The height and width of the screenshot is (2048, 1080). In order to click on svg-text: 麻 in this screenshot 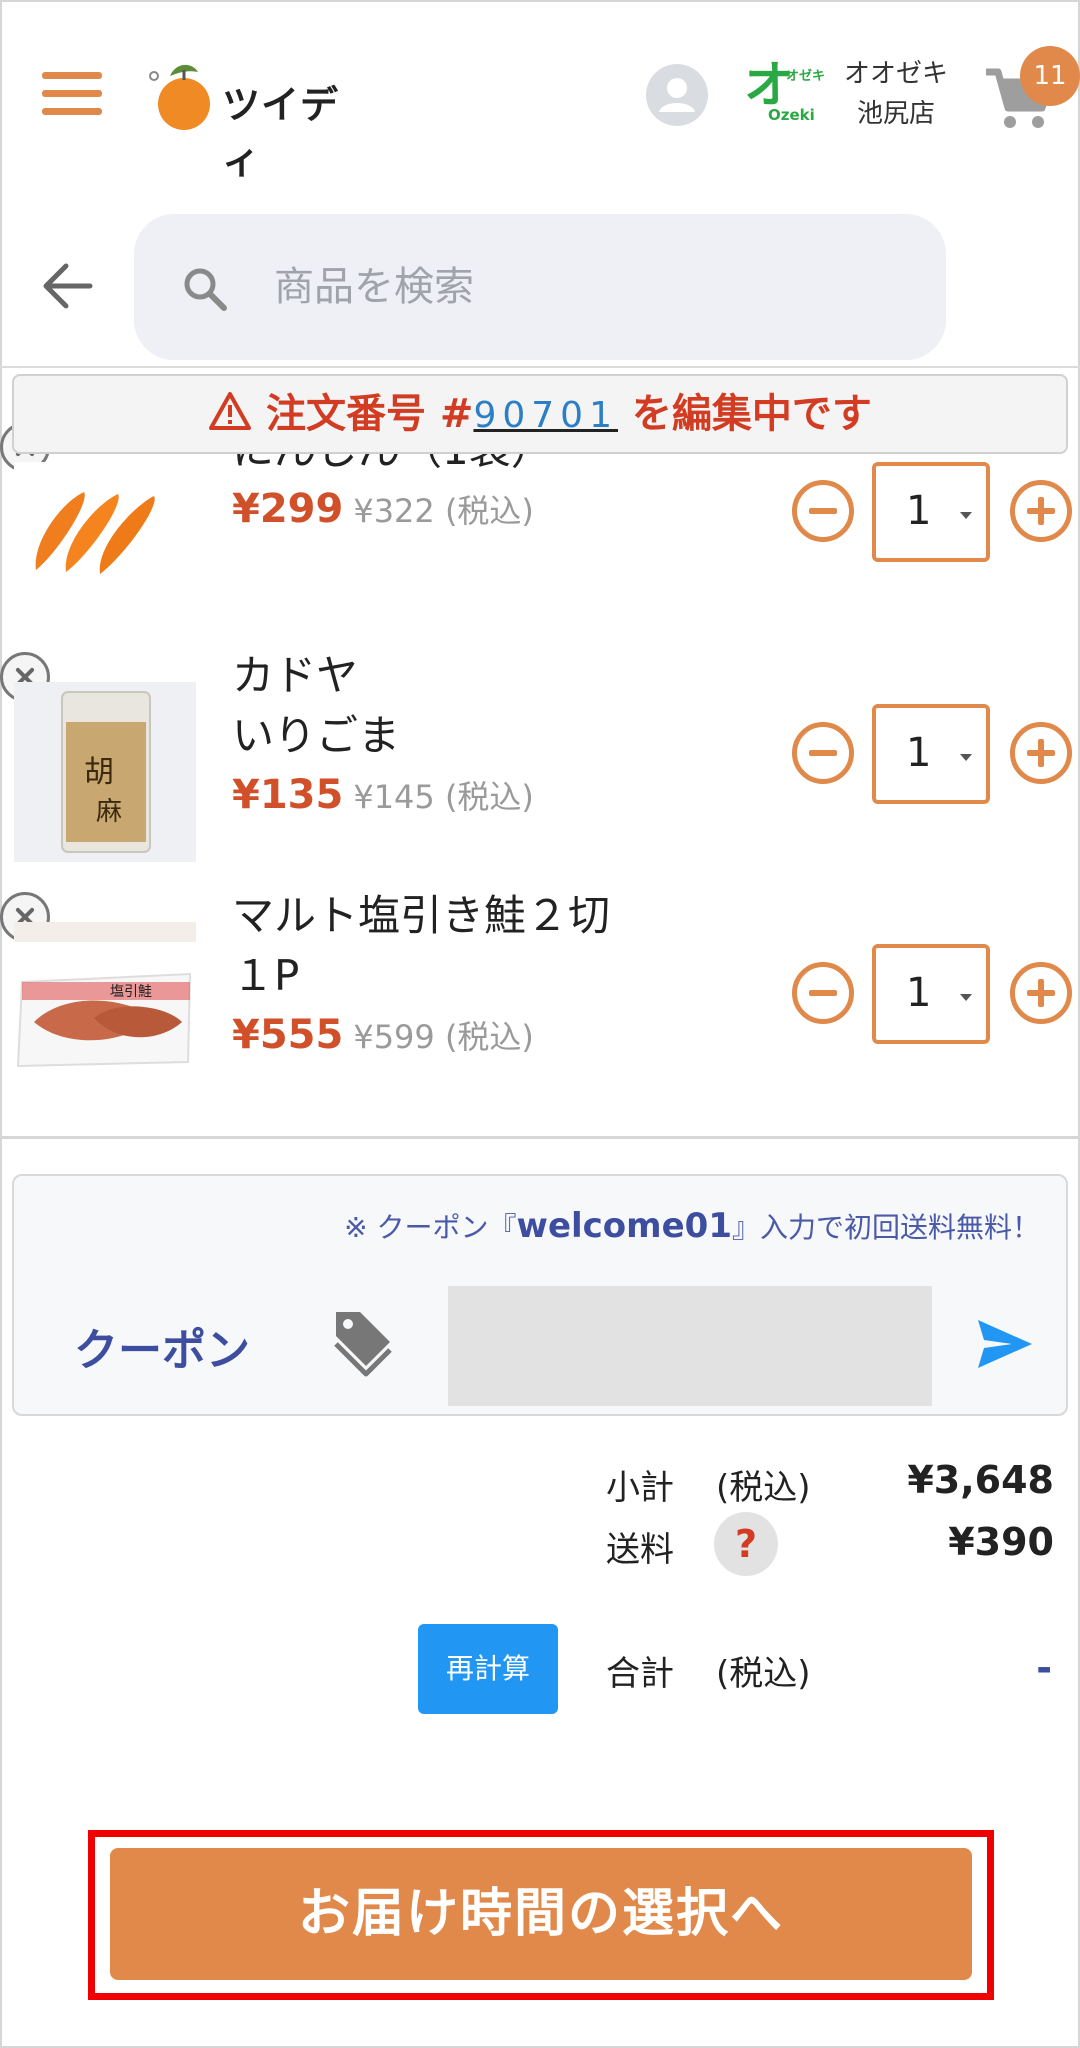, I will do `click(109, 812)`.